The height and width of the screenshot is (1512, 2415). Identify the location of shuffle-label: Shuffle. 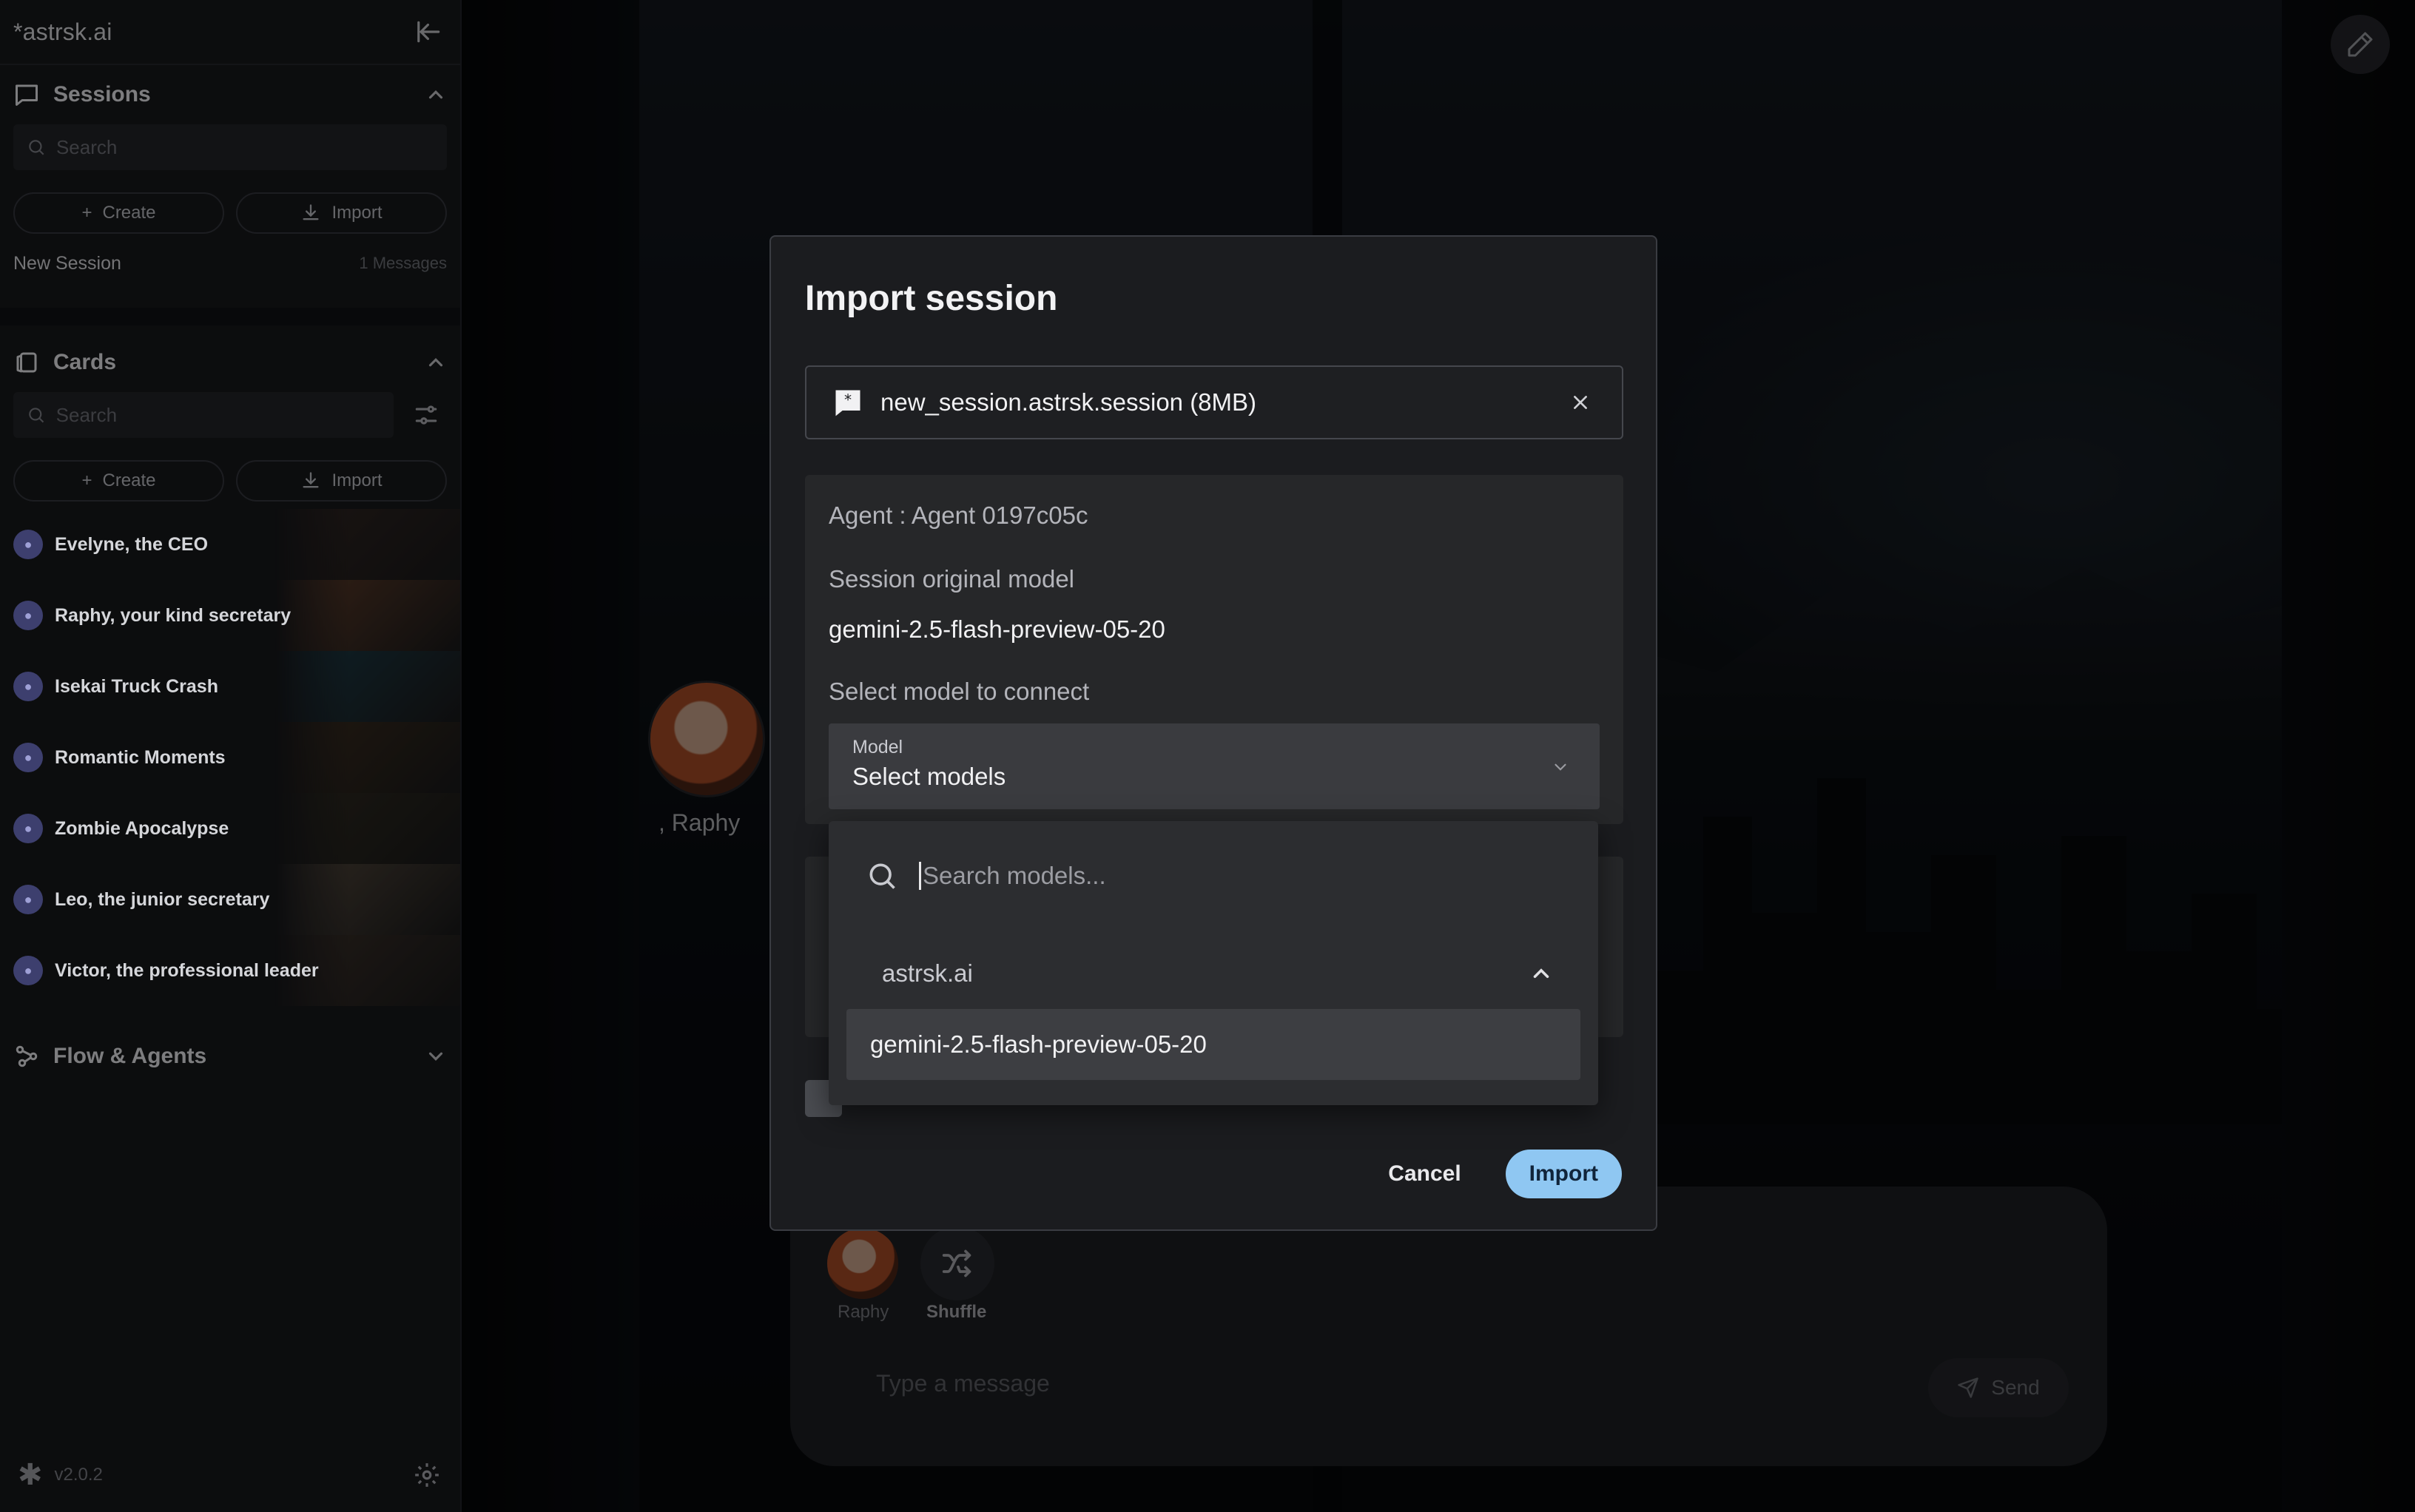
(956, 1312).